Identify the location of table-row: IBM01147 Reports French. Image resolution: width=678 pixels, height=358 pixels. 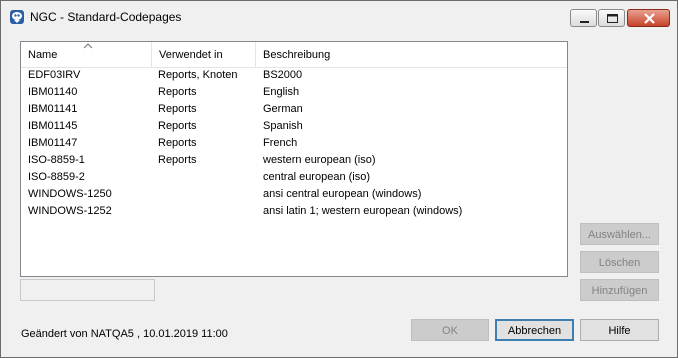
(294, 143).